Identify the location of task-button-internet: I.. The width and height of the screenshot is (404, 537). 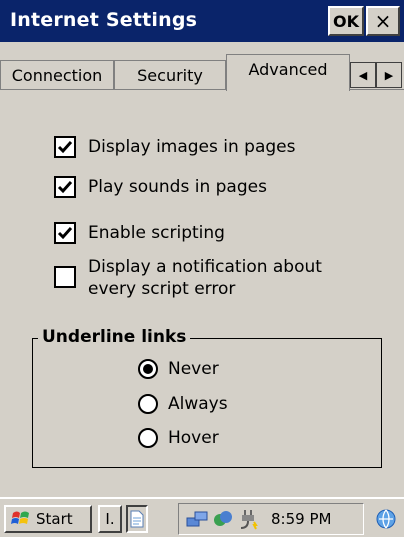
(110, 519).